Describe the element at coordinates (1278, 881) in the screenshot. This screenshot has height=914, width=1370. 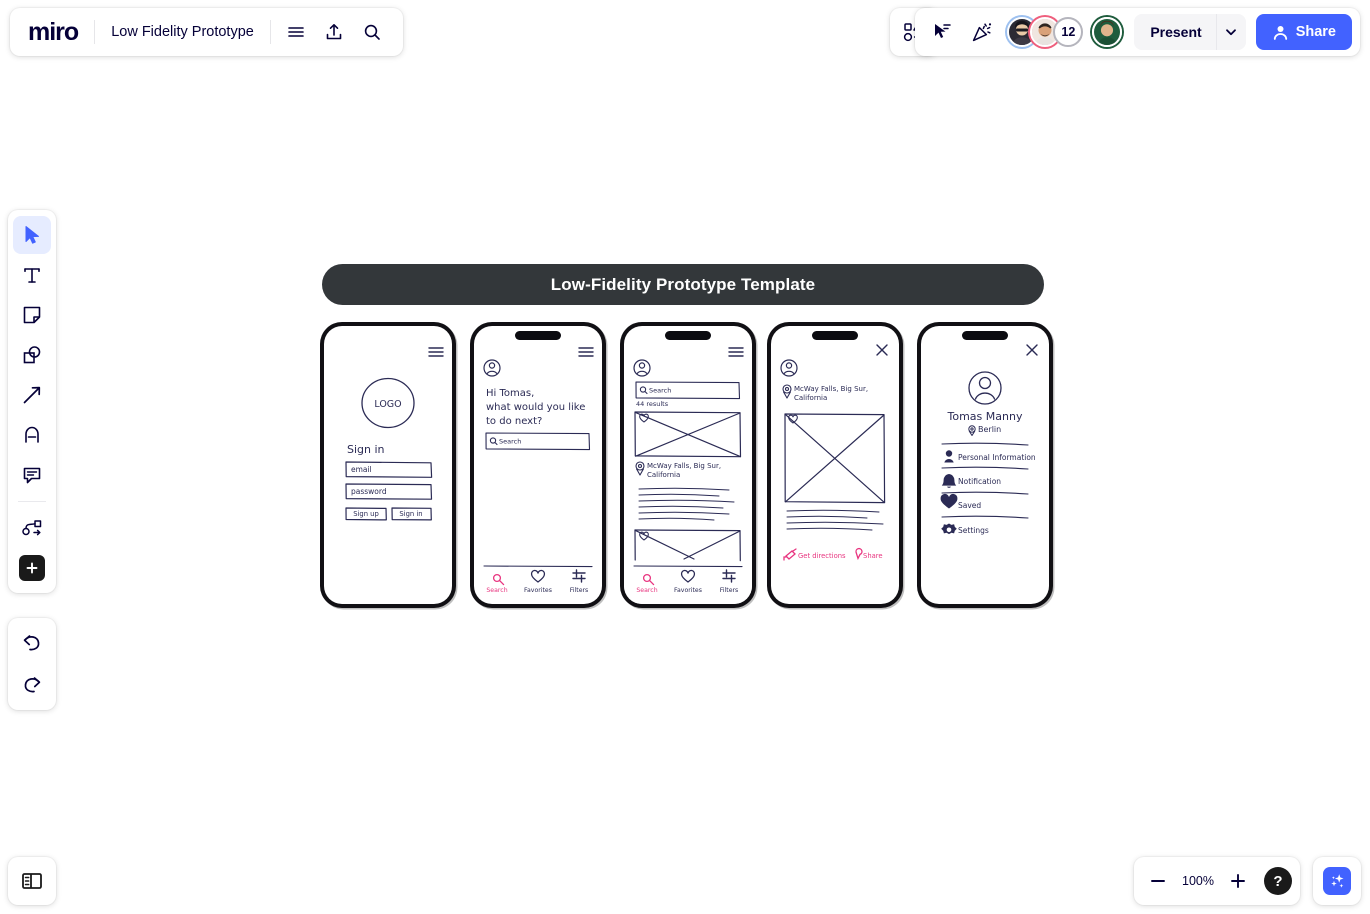
I see `help-button: ?` at that location.